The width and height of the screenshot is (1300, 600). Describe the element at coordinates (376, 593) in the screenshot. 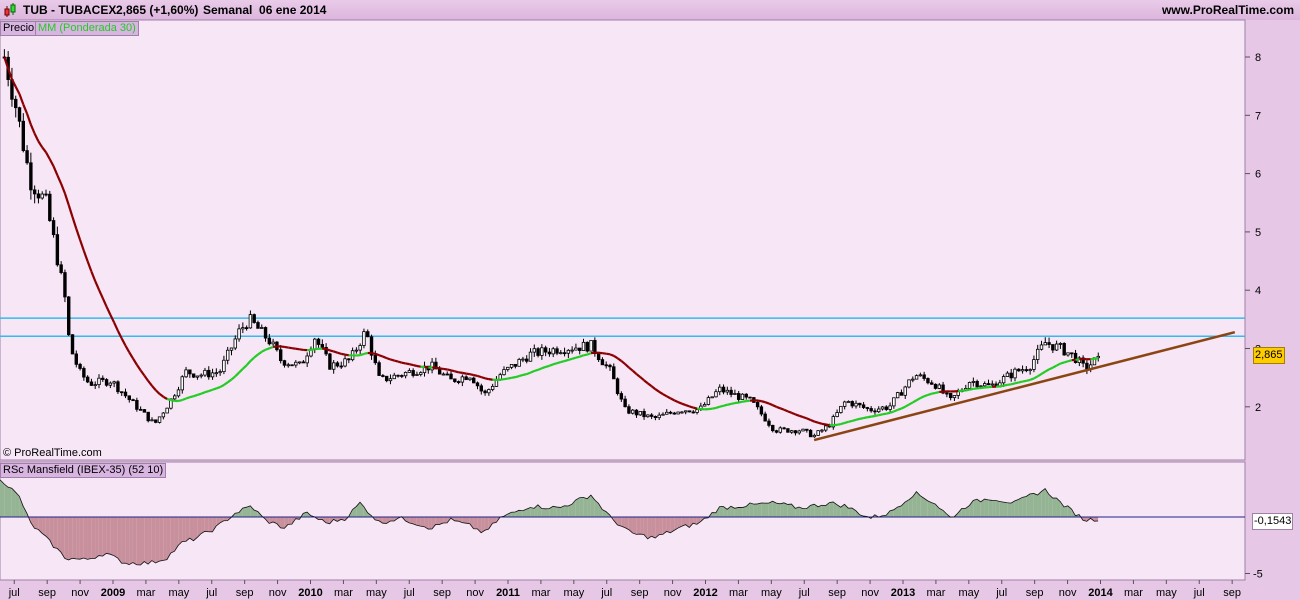

I see `time-label: may` at that location.